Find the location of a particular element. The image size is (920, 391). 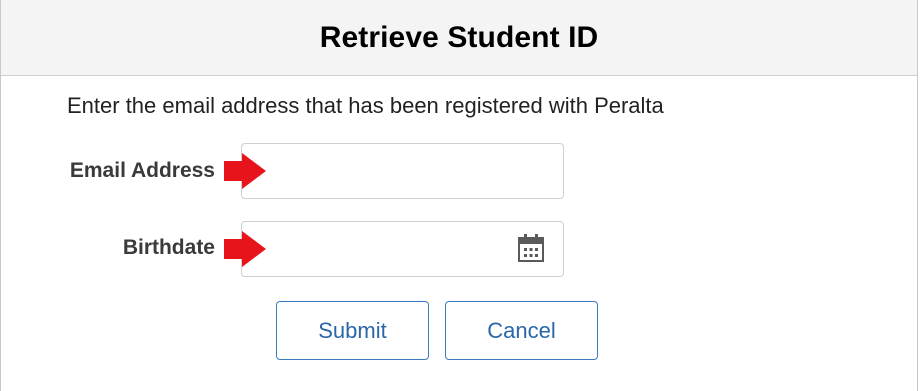

birthdate-field is located at coordinates (402, 249).